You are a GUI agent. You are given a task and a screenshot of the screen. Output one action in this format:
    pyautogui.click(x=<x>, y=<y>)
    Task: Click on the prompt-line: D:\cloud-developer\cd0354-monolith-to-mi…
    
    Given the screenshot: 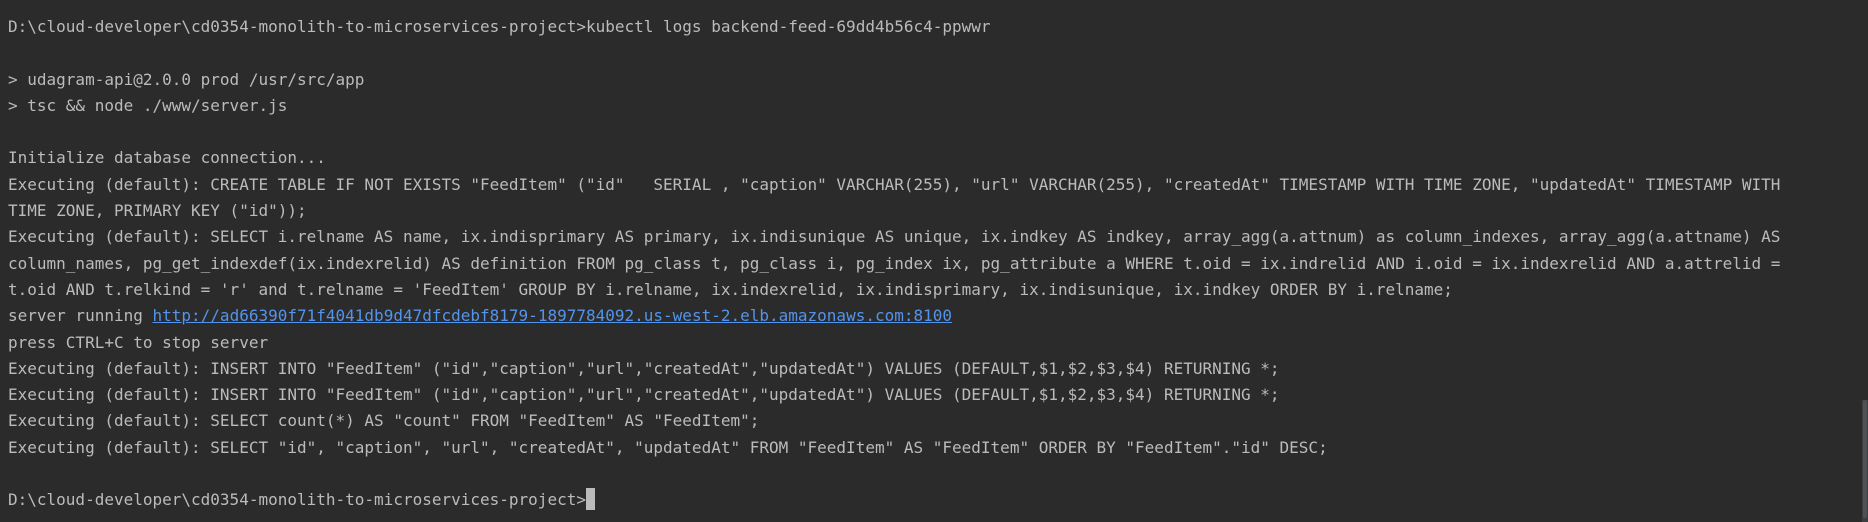 What is the action you would take?
    pyautogui.click(x=938, y=500)
    